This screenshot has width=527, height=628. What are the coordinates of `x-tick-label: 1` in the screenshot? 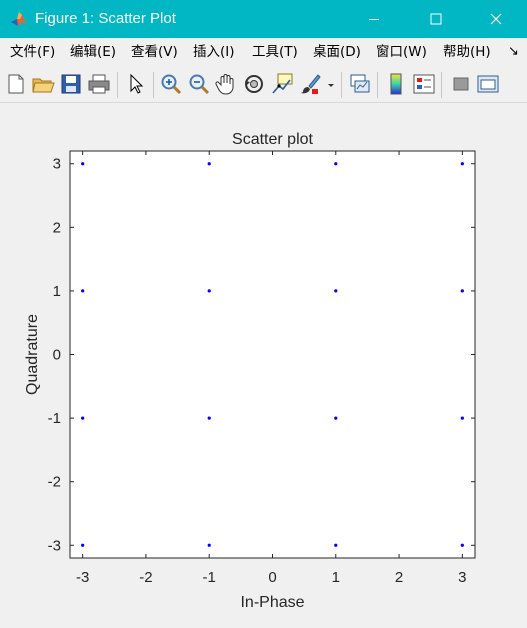 It's located at (336, 577).